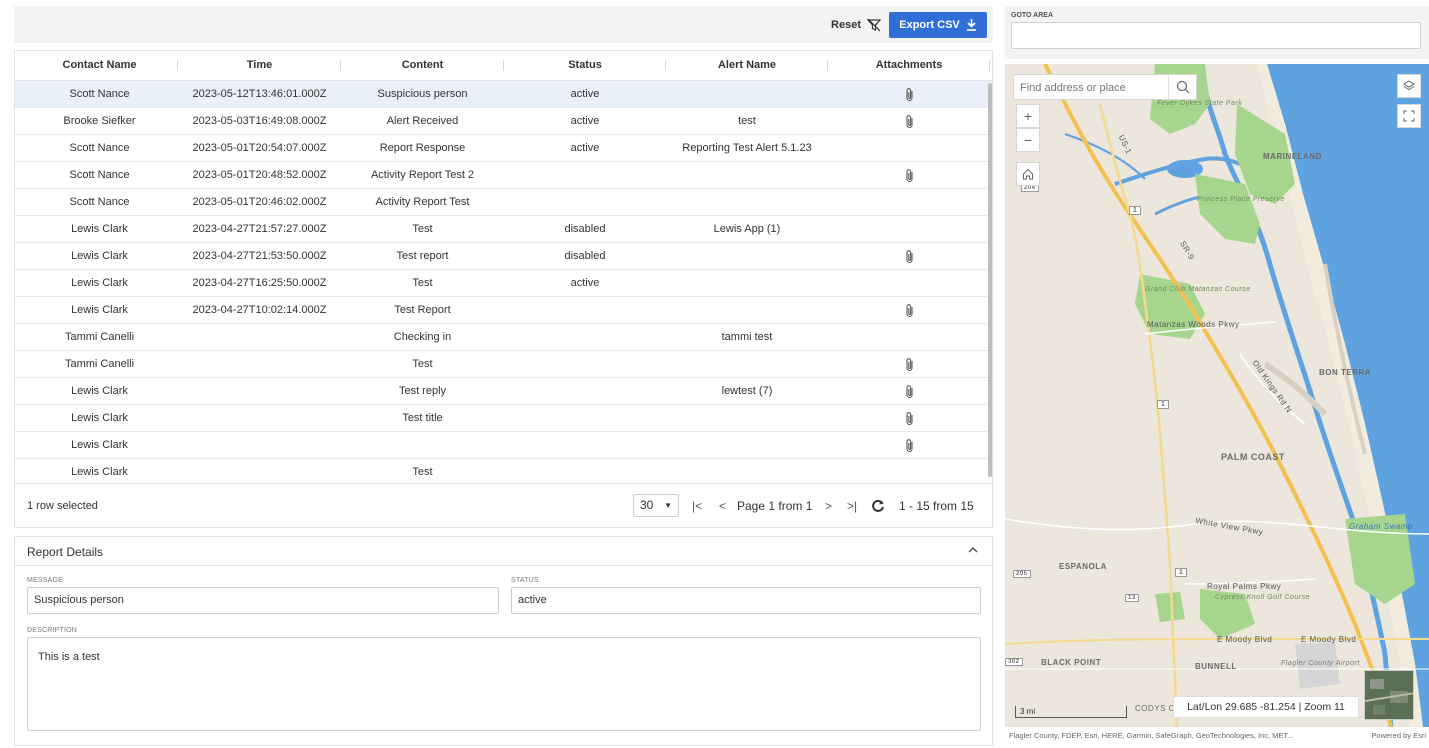 The height and width of the screenshot is (748, 1429). I want to click on download-icon, so click(971, 25).